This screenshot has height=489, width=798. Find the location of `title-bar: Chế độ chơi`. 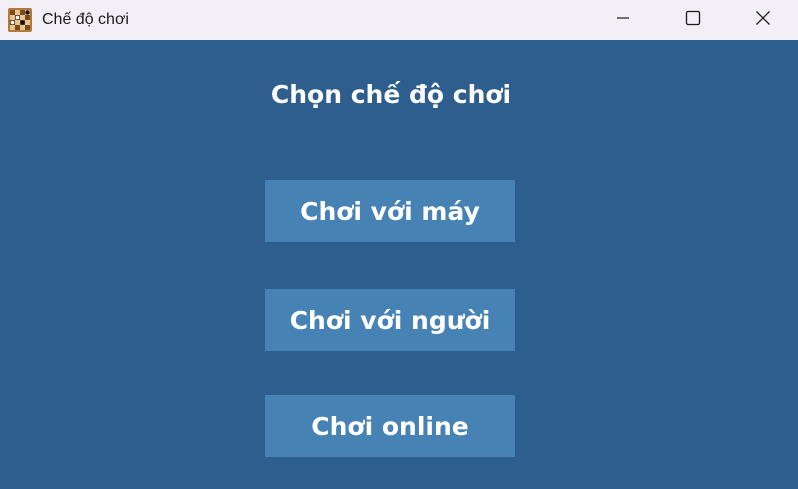

title-bar: Chế độ chơi is located at coordinates (399, 20).